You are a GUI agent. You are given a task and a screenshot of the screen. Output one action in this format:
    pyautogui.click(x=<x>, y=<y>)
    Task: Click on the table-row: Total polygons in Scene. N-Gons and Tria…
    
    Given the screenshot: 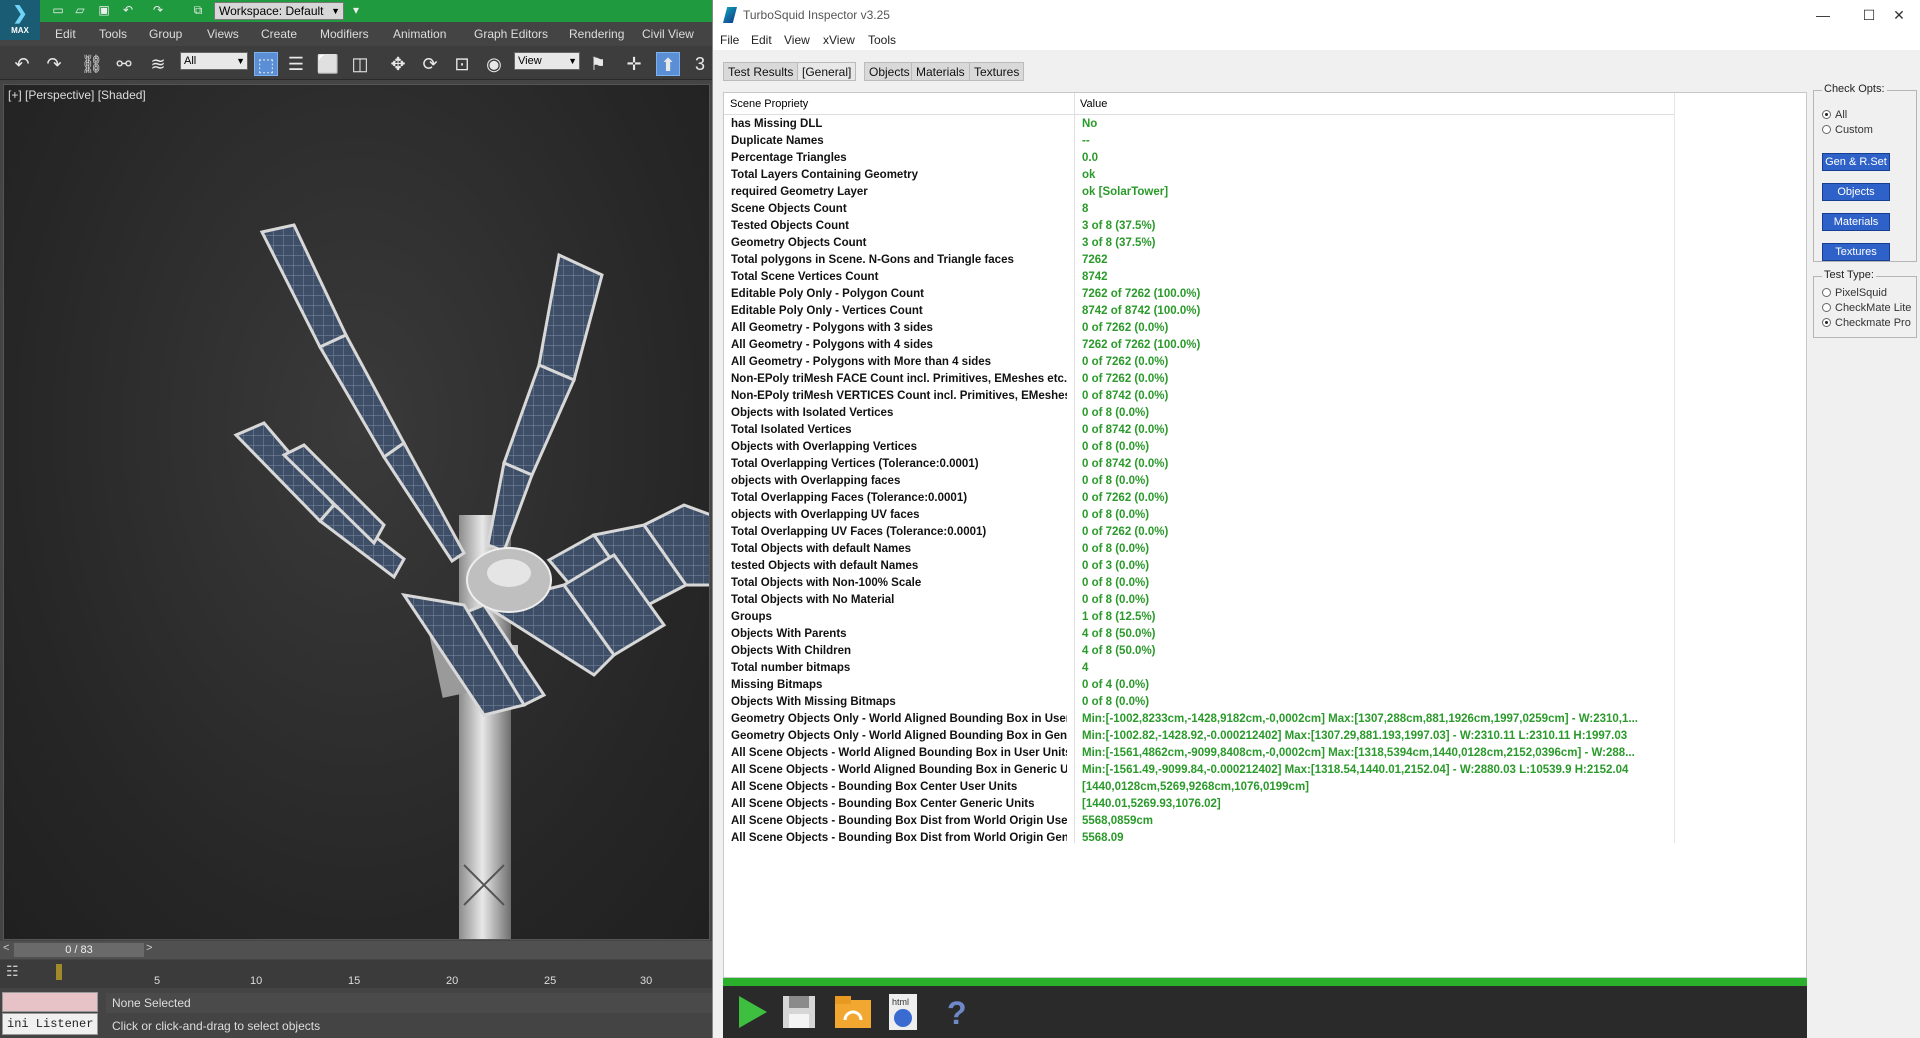 What is the action you would take?
    pyautogui.click(x=1199, y=260)
    